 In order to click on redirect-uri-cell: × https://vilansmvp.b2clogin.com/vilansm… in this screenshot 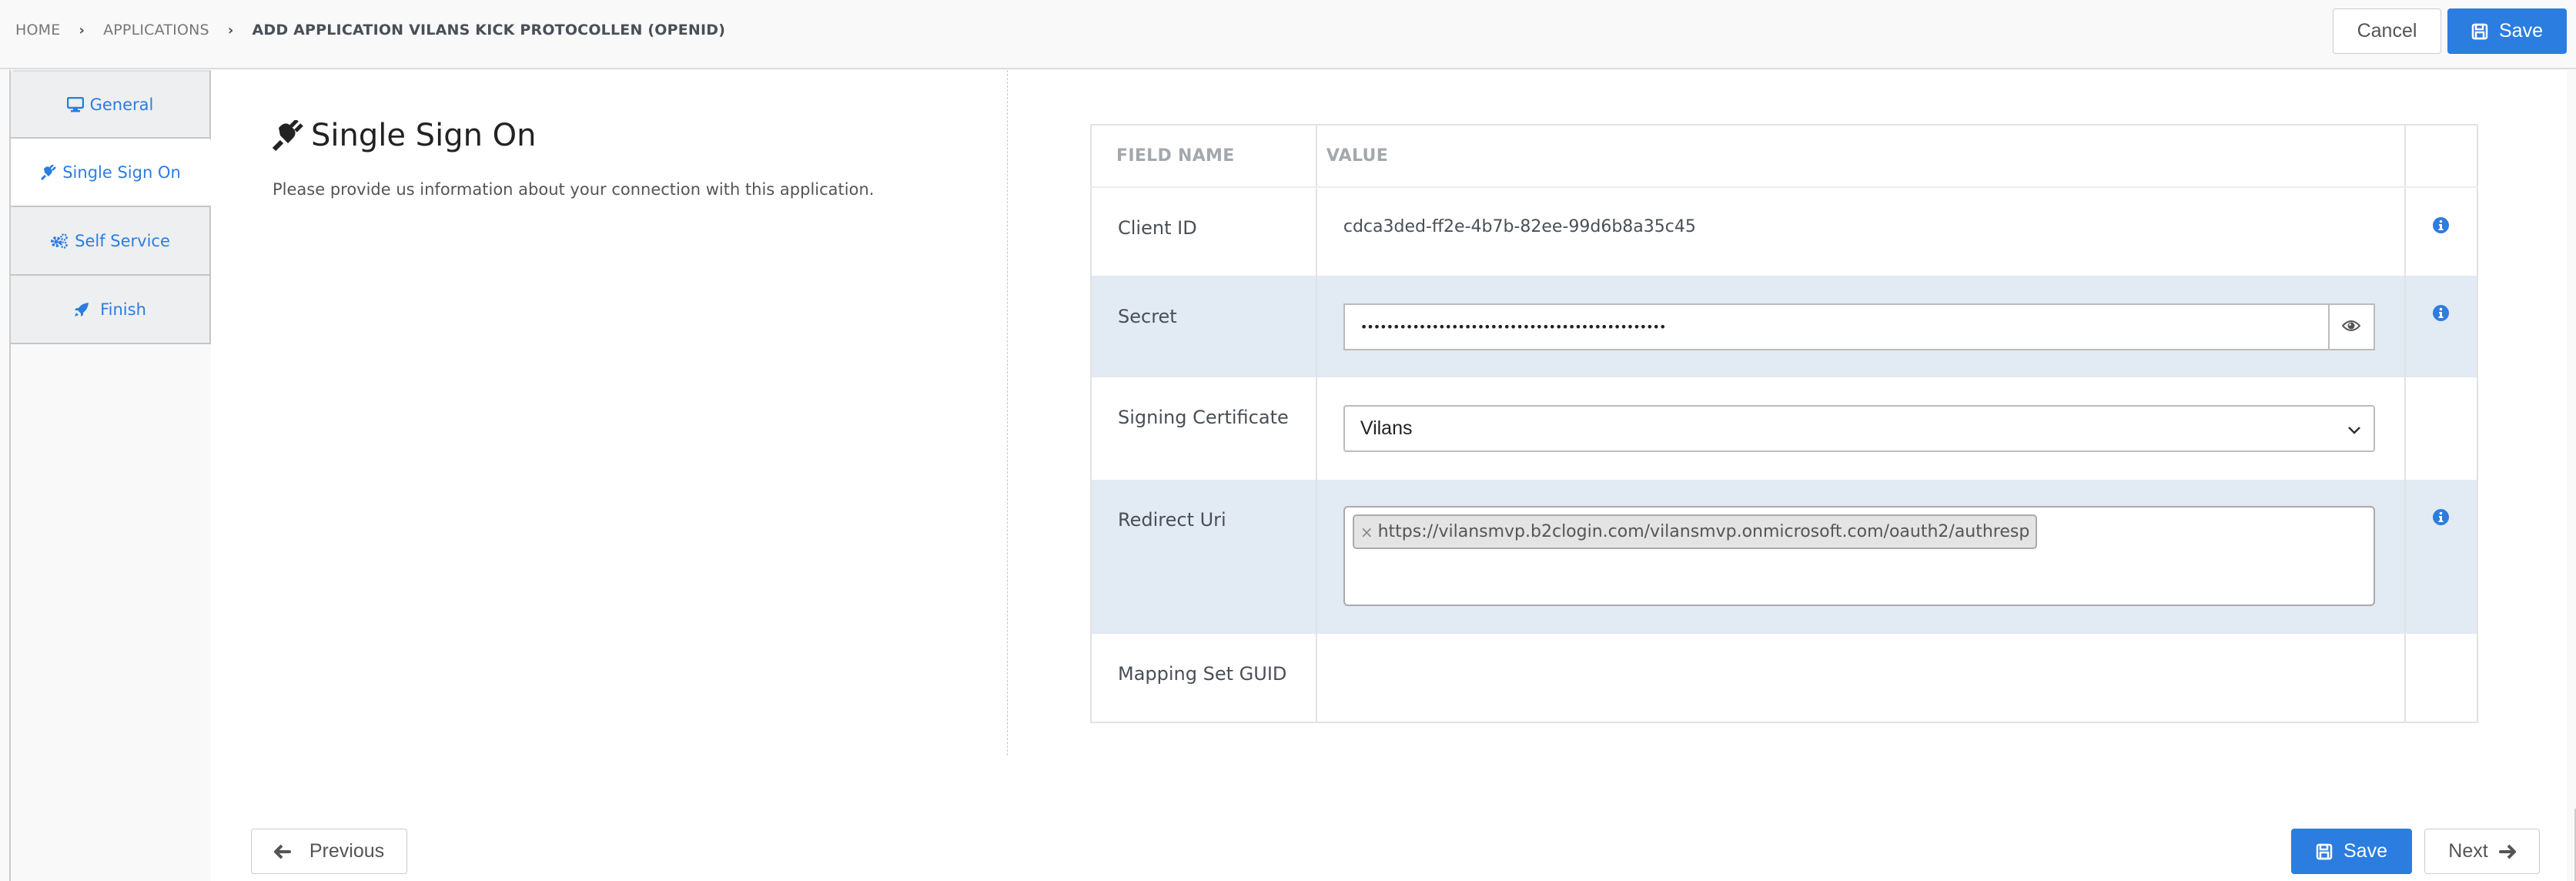, I will do `click(1861, 557)`.